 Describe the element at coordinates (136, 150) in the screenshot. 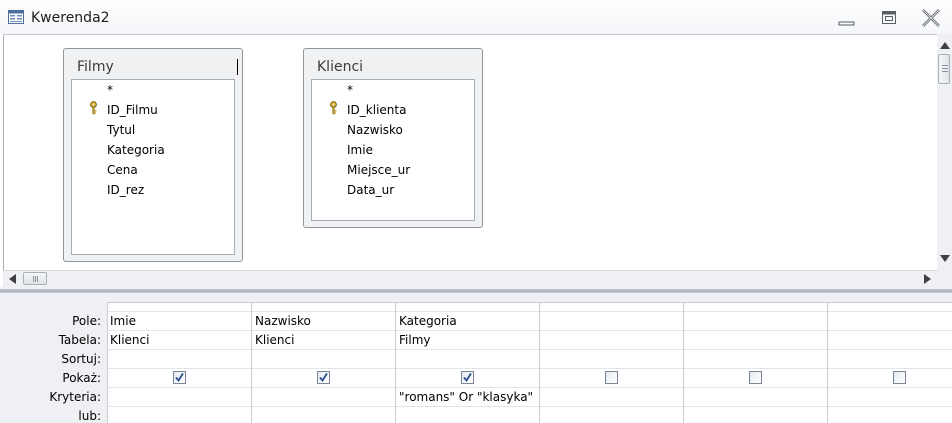

I see `field-item: Kategoria` at that location.